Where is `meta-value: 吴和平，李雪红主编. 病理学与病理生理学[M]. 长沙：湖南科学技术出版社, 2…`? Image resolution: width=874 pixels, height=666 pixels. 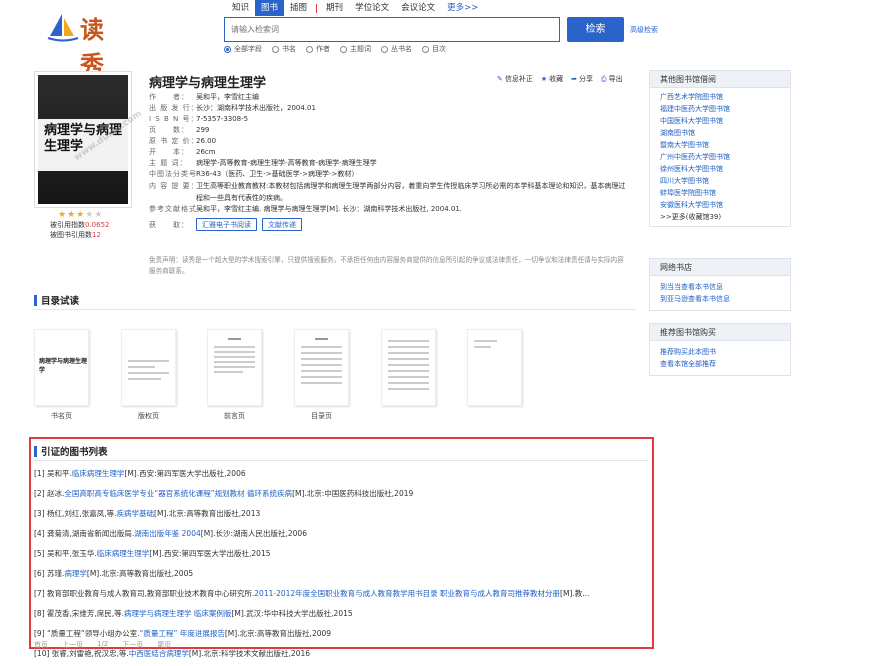
meta-value: 吴和平，李雪红主编. 病理学与病理生理学[M]. 长沙：湖南科学技术出版社, 2… is located at coordinates (329, 209).